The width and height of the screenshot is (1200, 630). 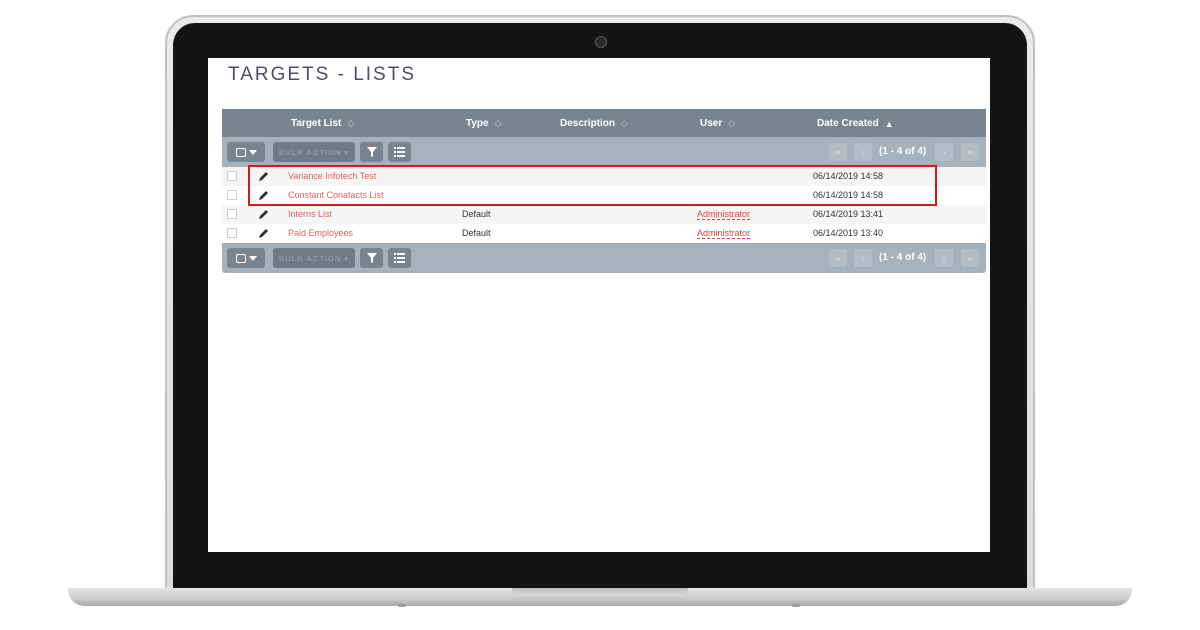 I want to click on camera-icon, so click(x=601, y=42).